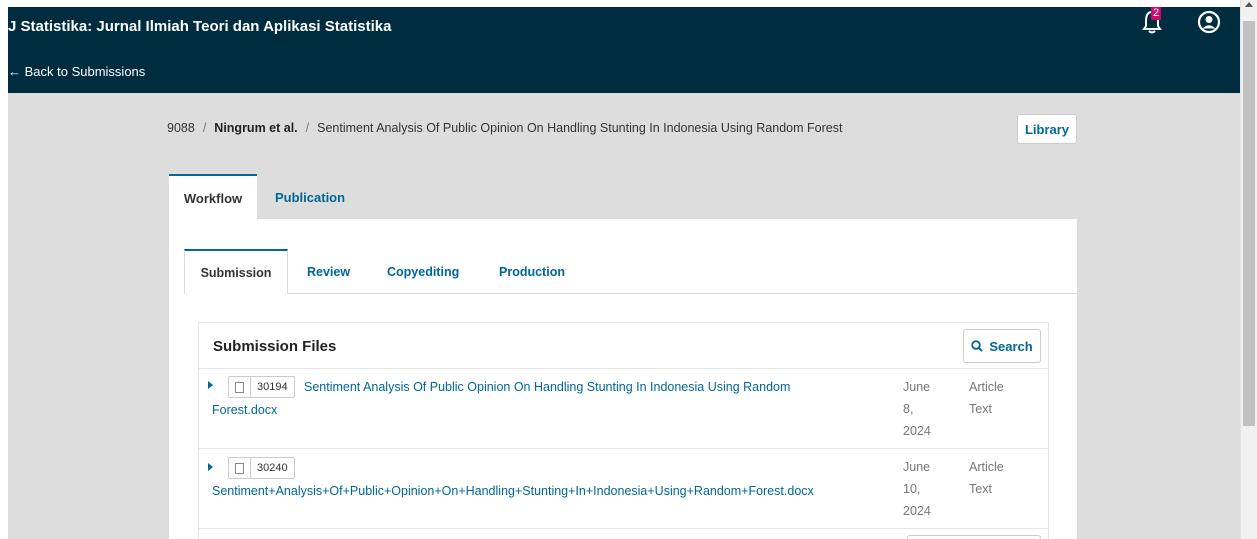 This screenshot has height=539, width=1257. Describe the element at coordinates (1249, 223) in the screenshot. I see `scrollbar-thumb` at that location.